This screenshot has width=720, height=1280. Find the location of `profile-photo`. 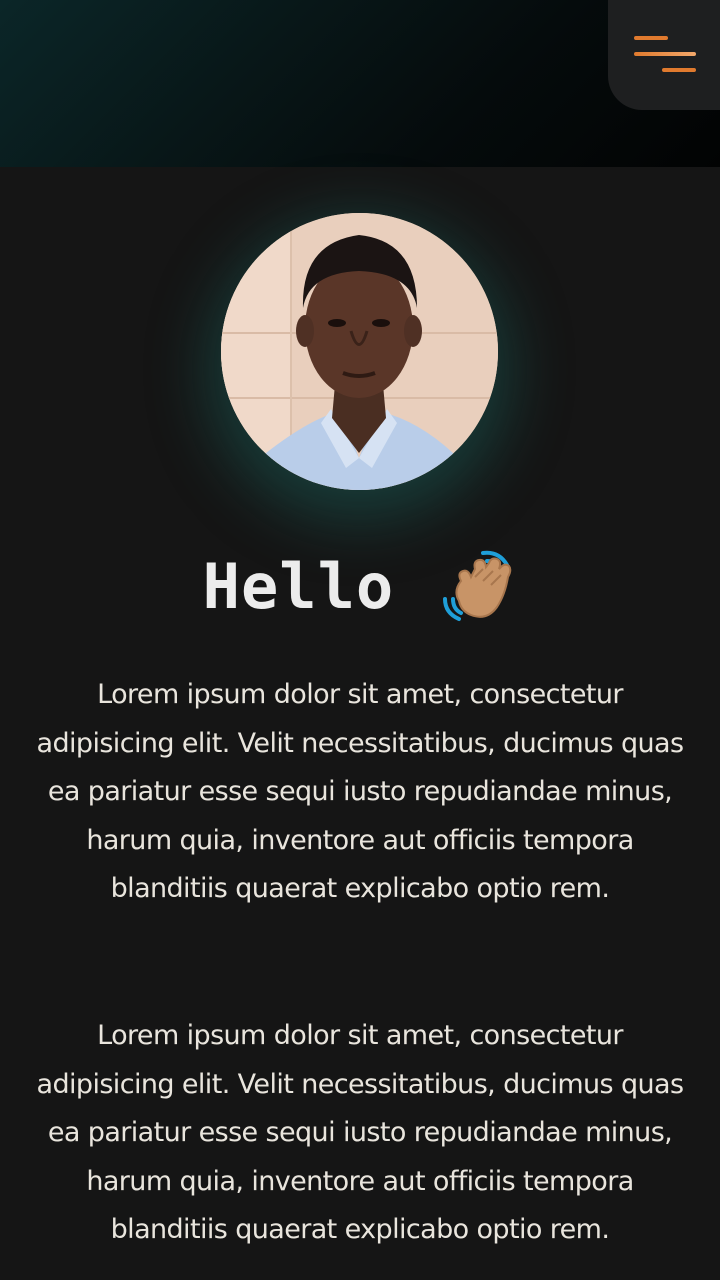

profile-photo is located at coordinates (359, 351).